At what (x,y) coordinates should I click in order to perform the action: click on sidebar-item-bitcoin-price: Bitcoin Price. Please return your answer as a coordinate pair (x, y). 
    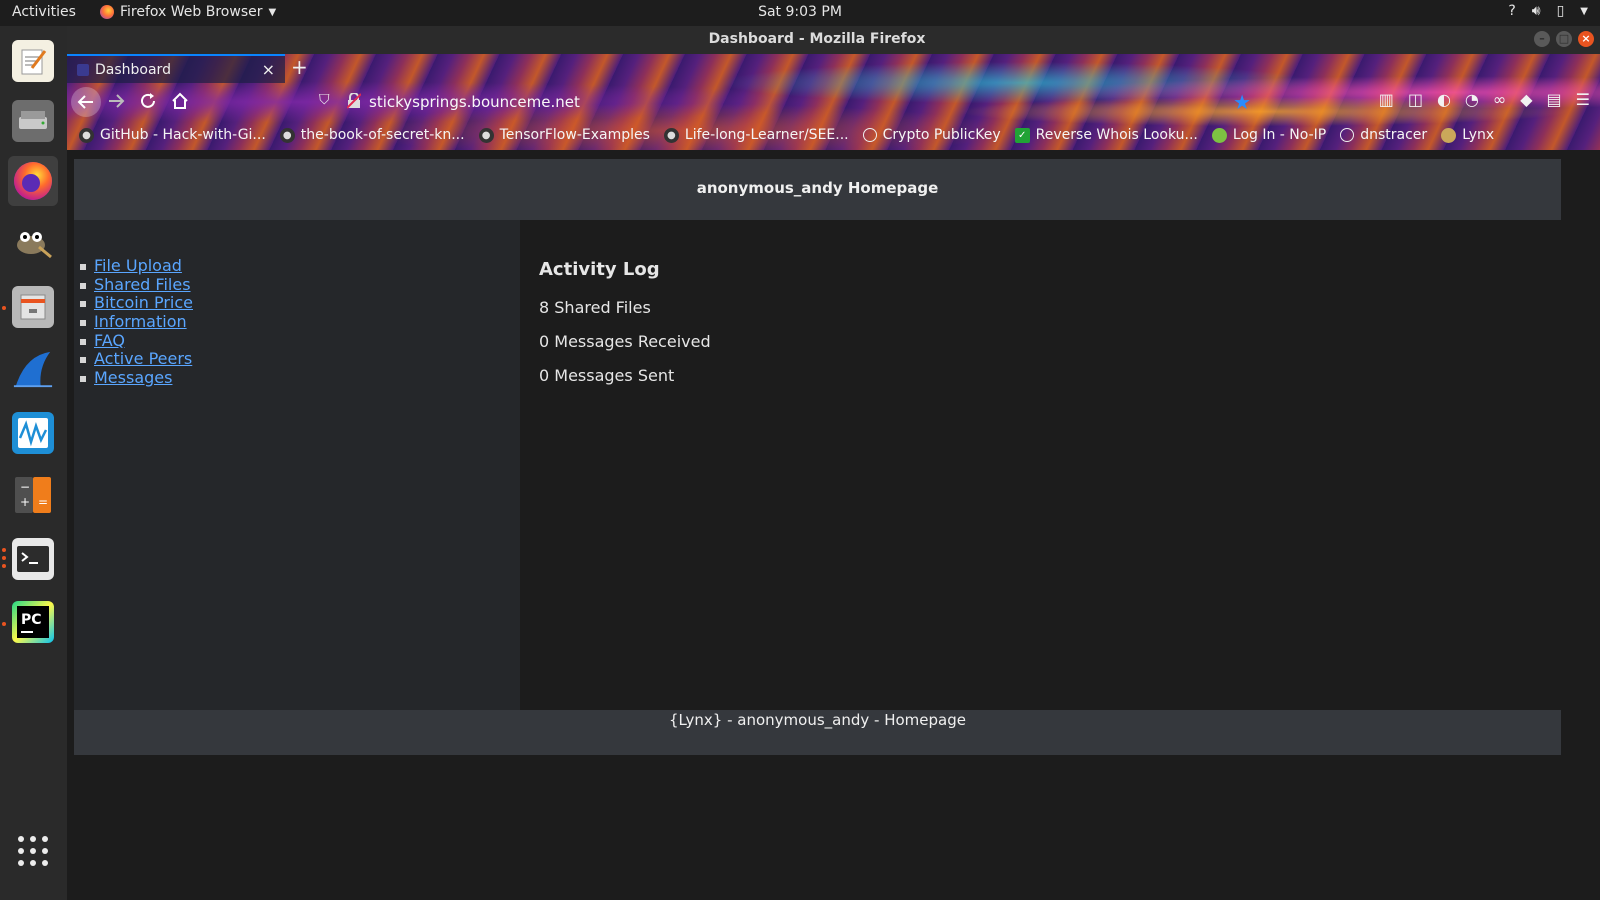
    Looking at the image, I should click on (136, 303).